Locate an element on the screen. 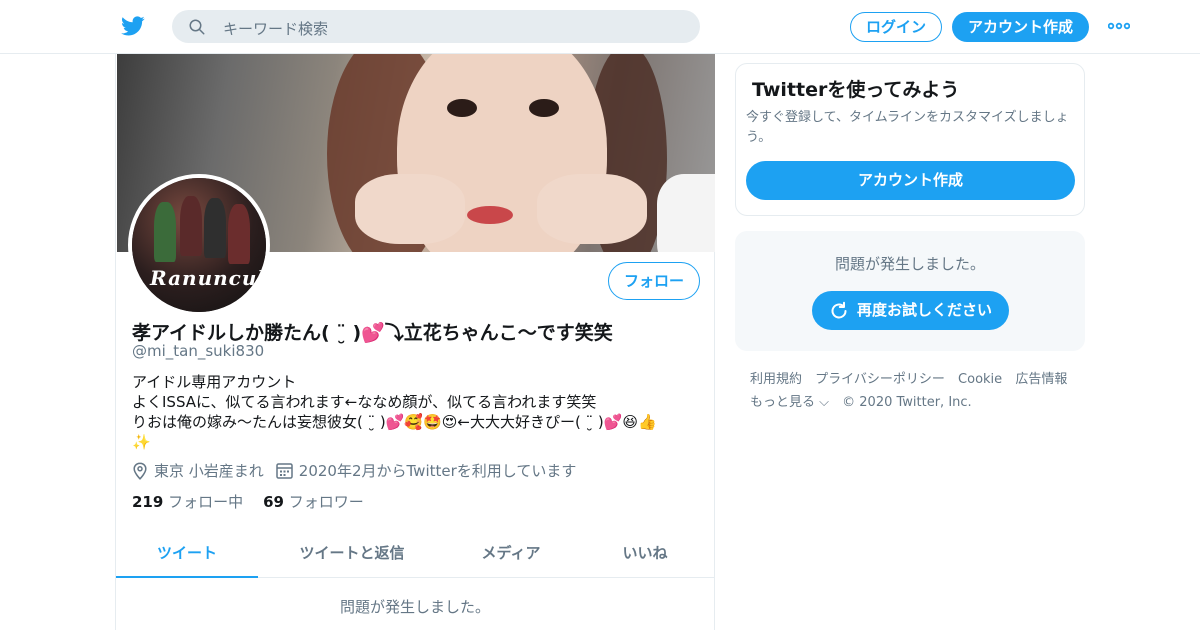 The width and height of the screenshot is (1200, 630). more-dots-icon is located at coordinates (1119, 26).